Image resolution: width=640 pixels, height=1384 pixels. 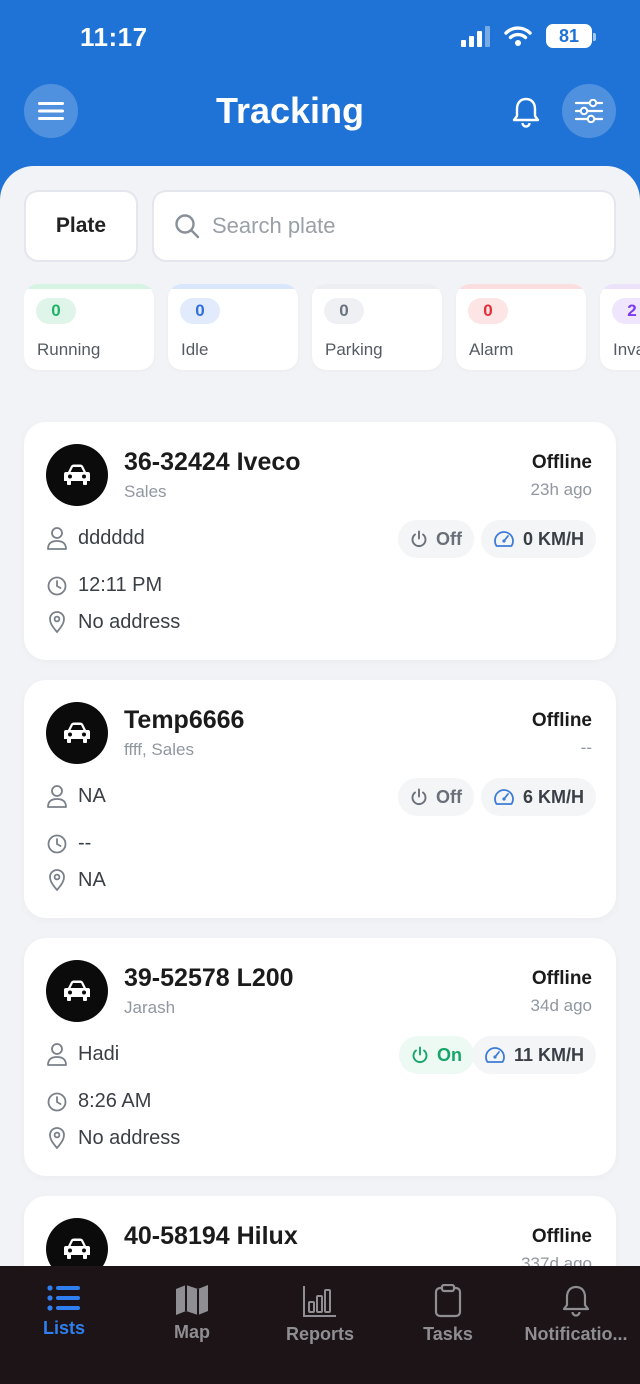 I want to click on tab-label: Reports, so click(x=319, y=1334).